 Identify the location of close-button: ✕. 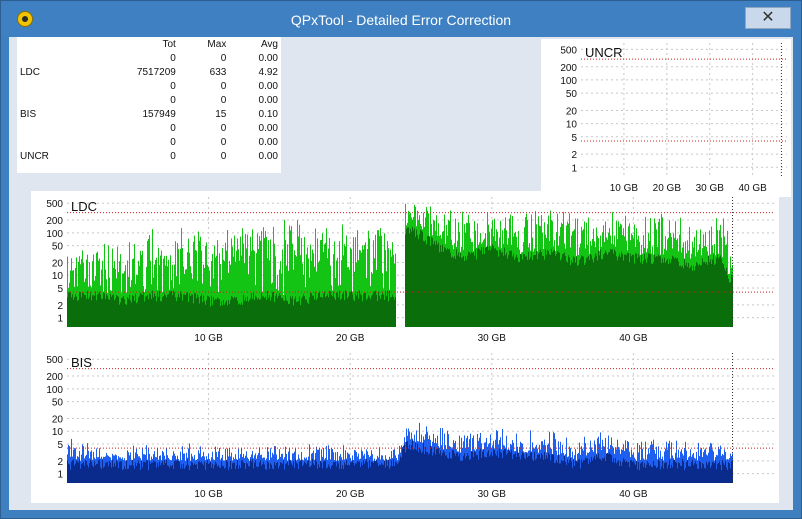
(768, 18).